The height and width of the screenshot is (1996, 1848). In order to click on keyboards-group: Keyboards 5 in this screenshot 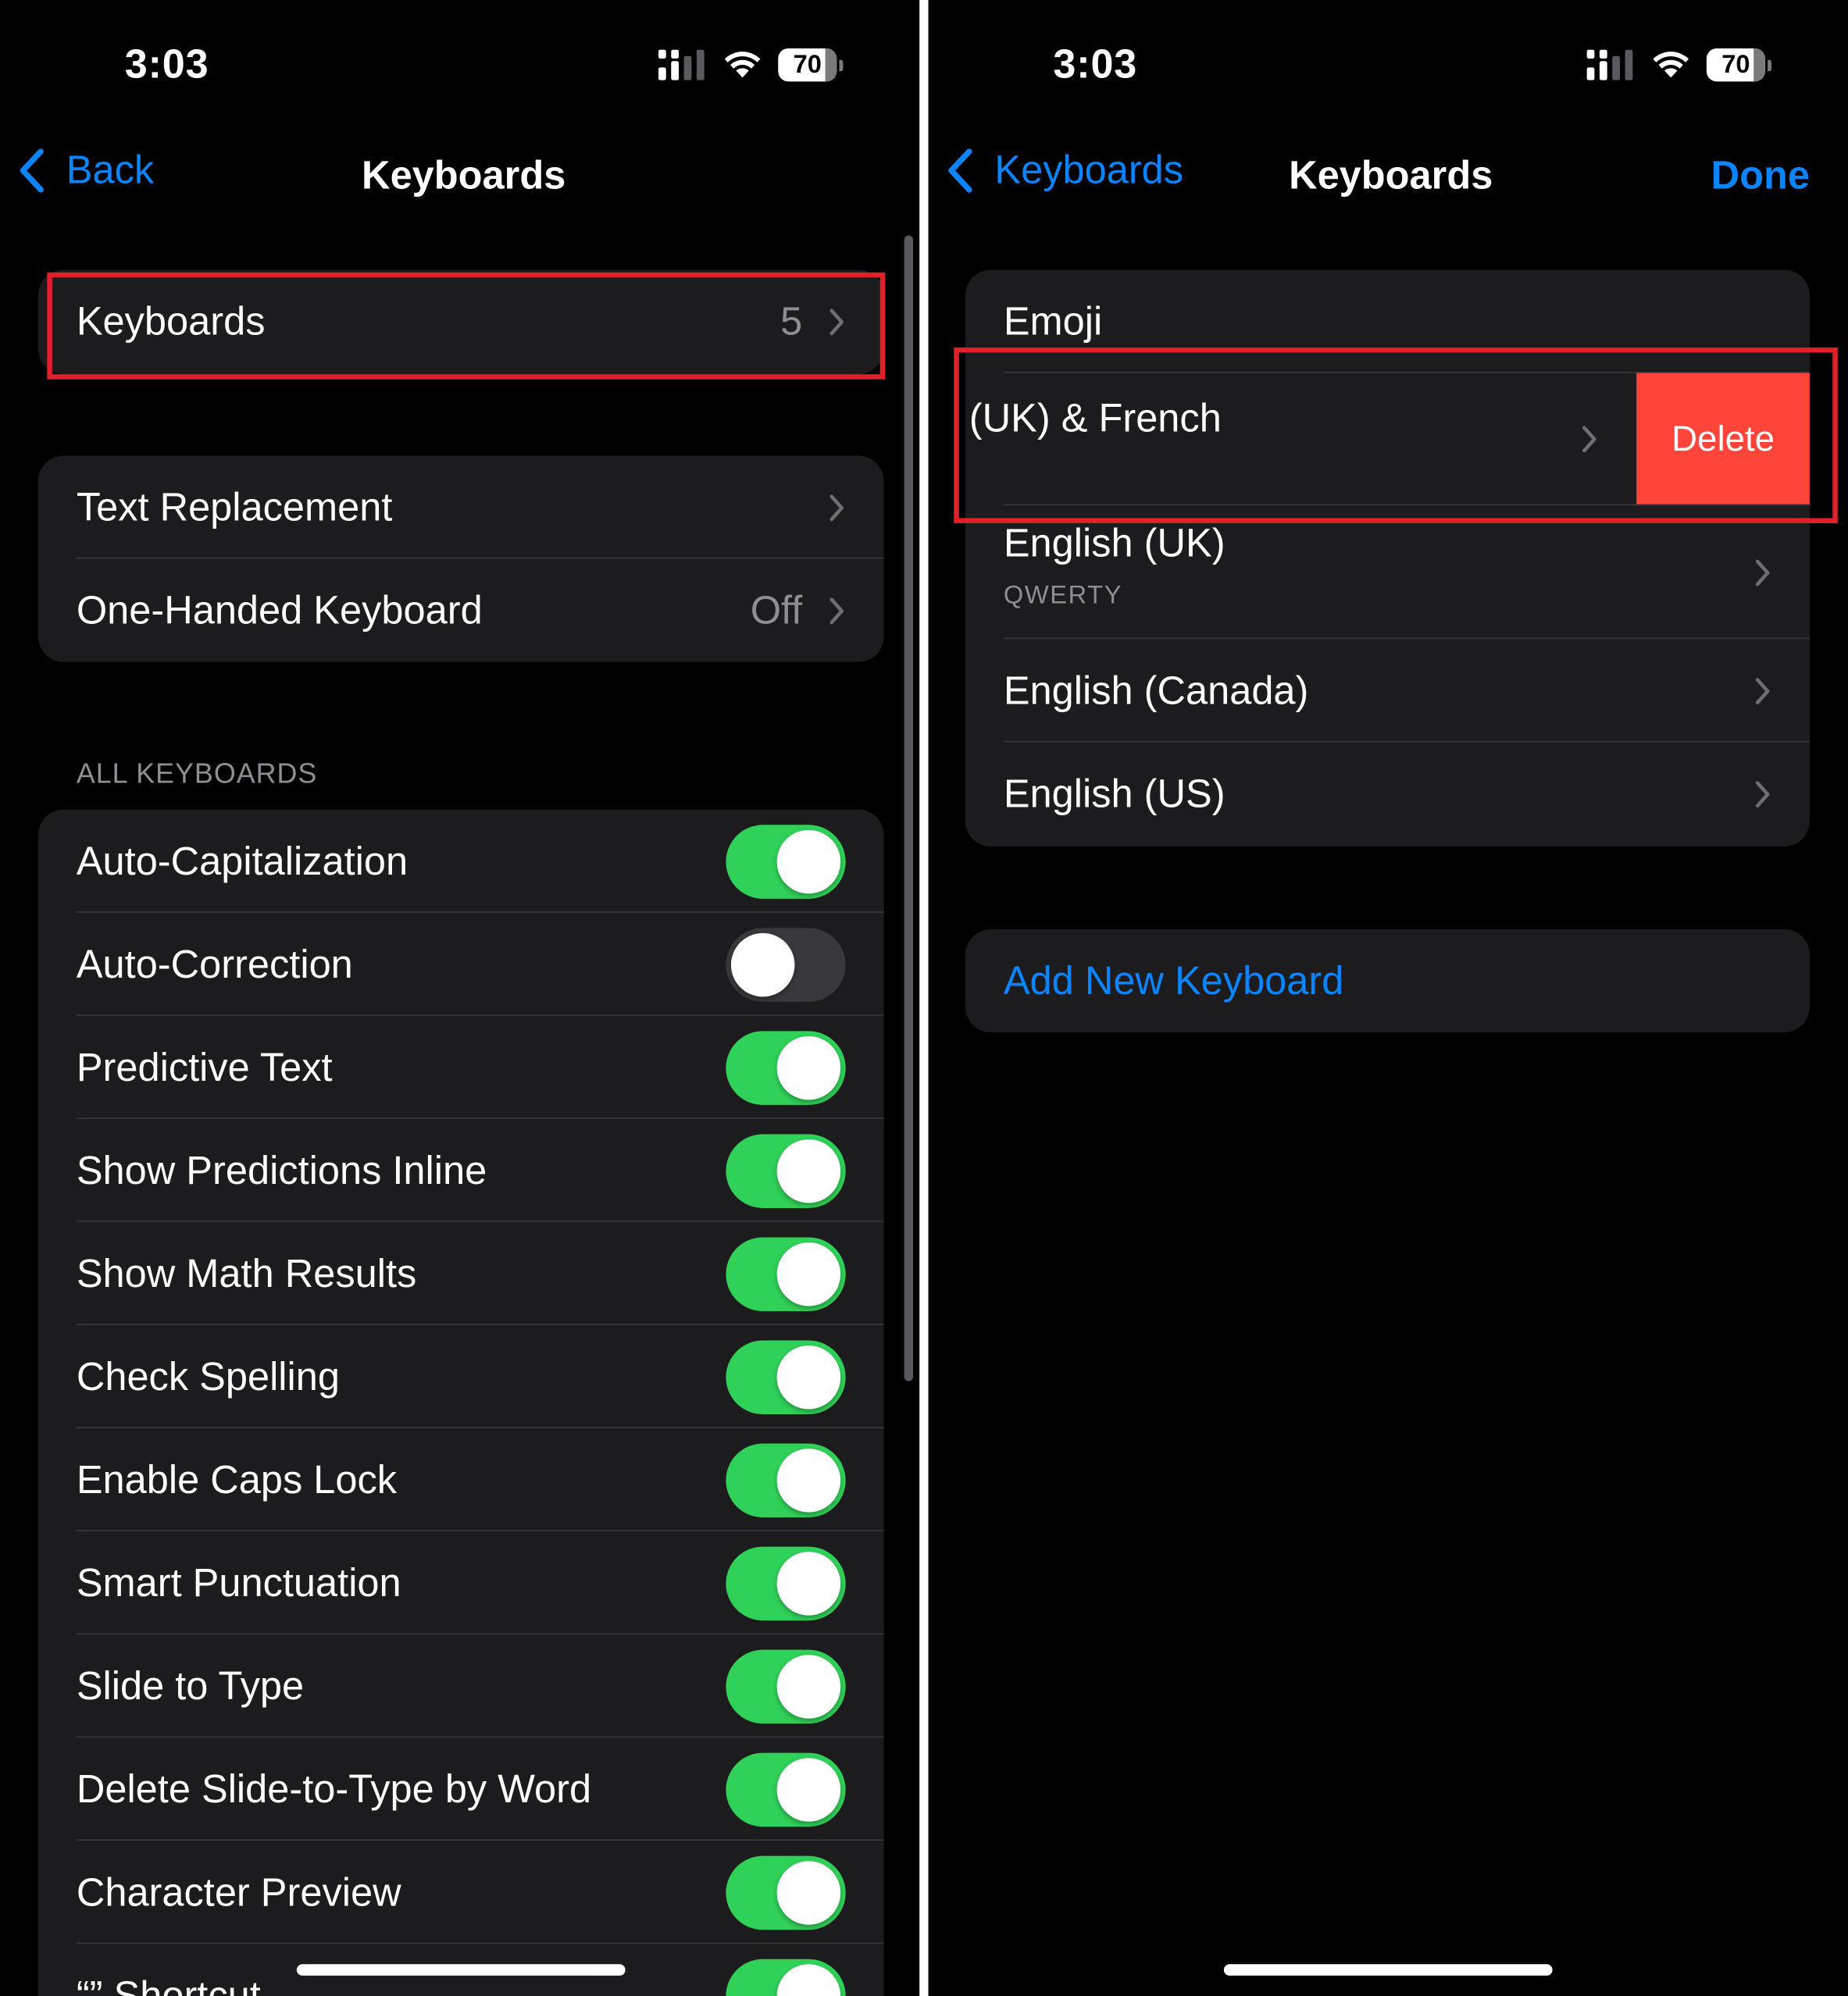, I will do `click(460, 322)`.